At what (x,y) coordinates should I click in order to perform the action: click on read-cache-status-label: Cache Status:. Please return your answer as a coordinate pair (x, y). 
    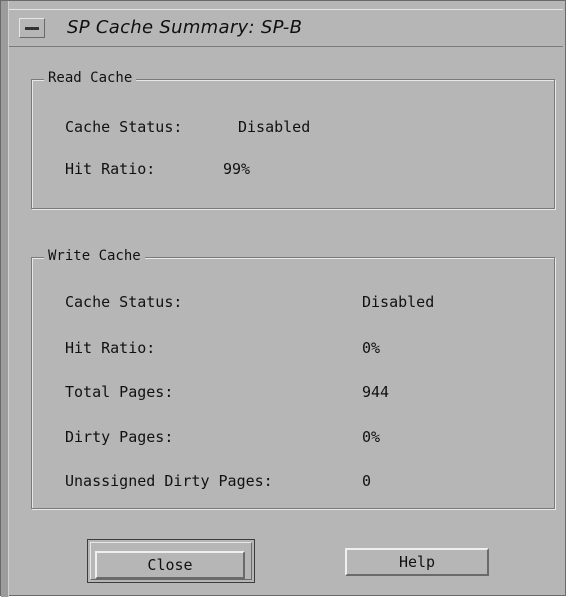
    Looking at the image, I should click on (124, 127).